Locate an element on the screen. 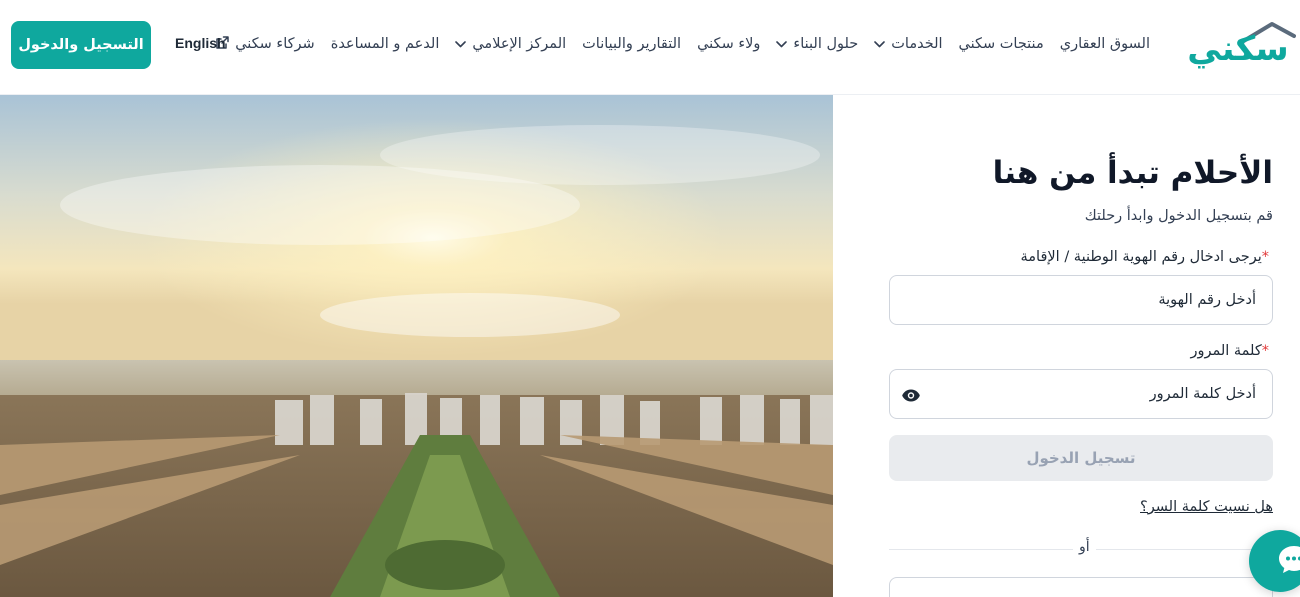 The image size is (1300, 597). alternative-login-button is located at coordinates (1081, 587).